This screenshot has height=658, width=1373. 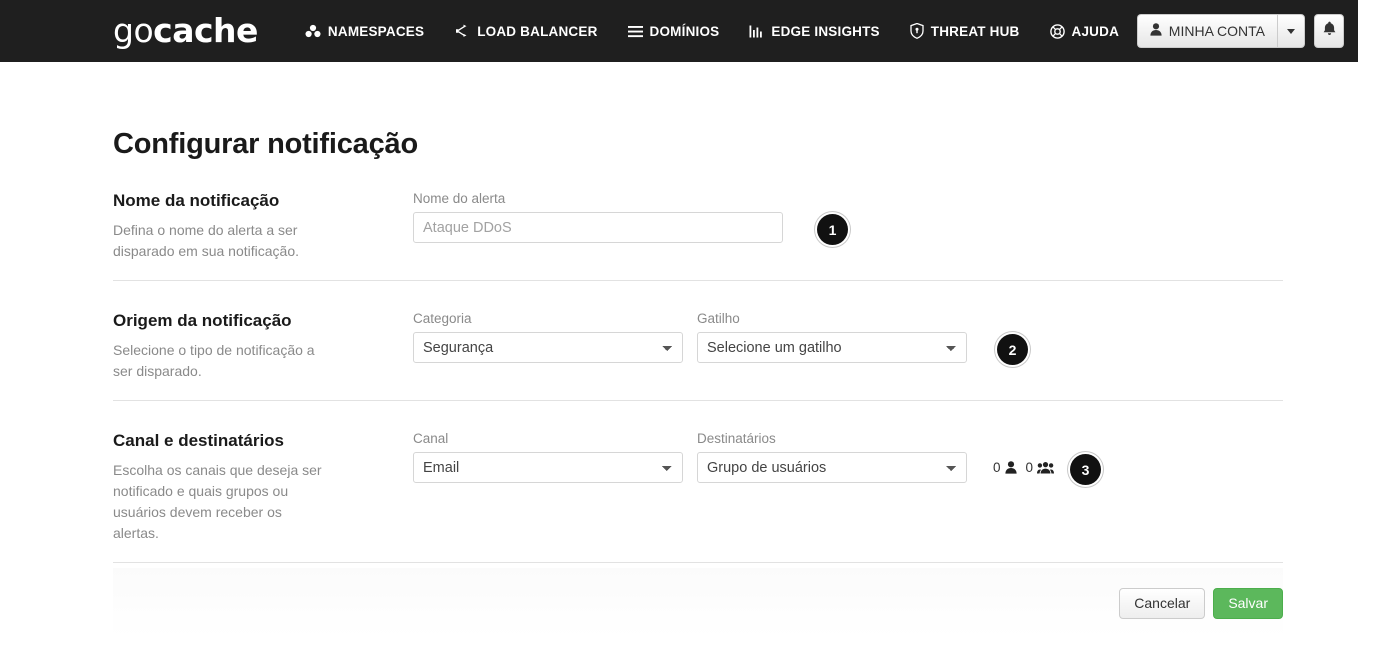 I want to click on gocache-logo: gocache, so click(x=185, y=30).